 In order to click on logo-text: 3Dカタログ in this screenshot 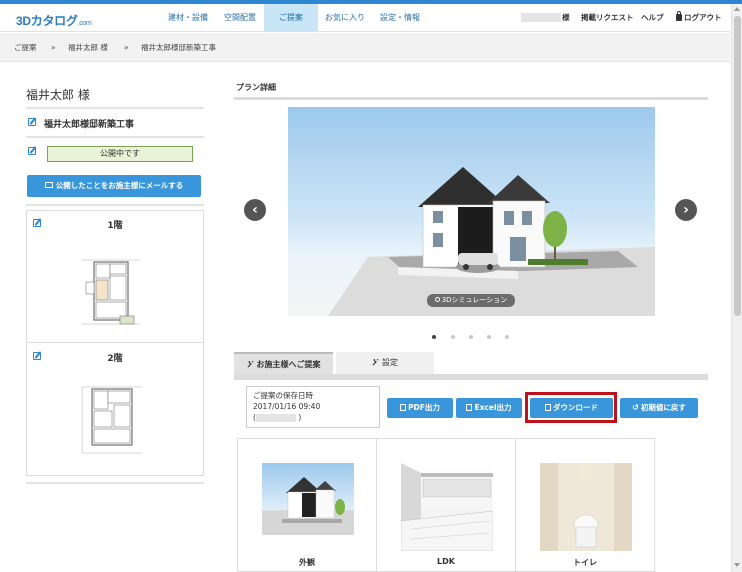, I will do `click(47, 21)`.